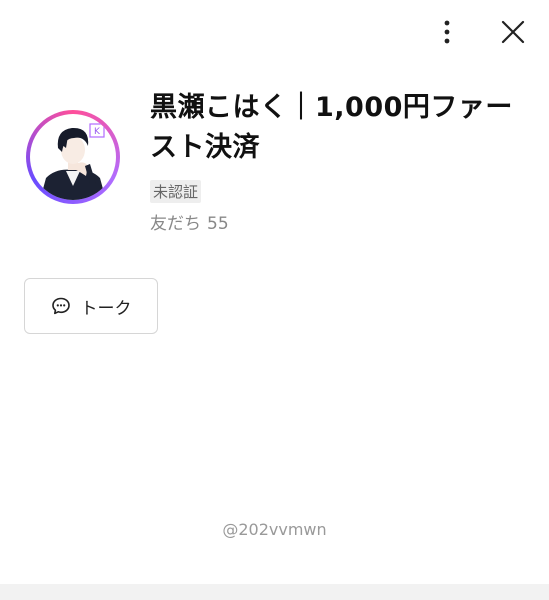 The width and height of the screenshot is (549, 600). What do you see at coordinates (480, 32) in the screenshot?
I see `top-actions` at bounding box center [480, 32].